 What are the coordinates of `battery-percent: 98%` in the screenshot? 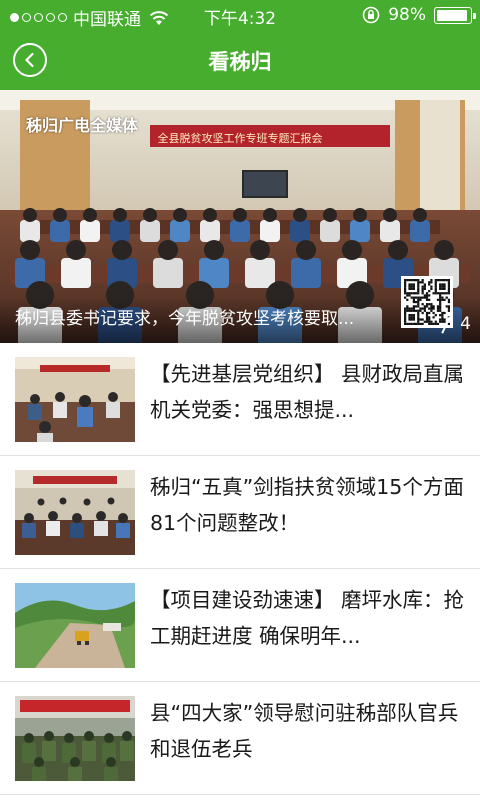 It's located at (407, 15).